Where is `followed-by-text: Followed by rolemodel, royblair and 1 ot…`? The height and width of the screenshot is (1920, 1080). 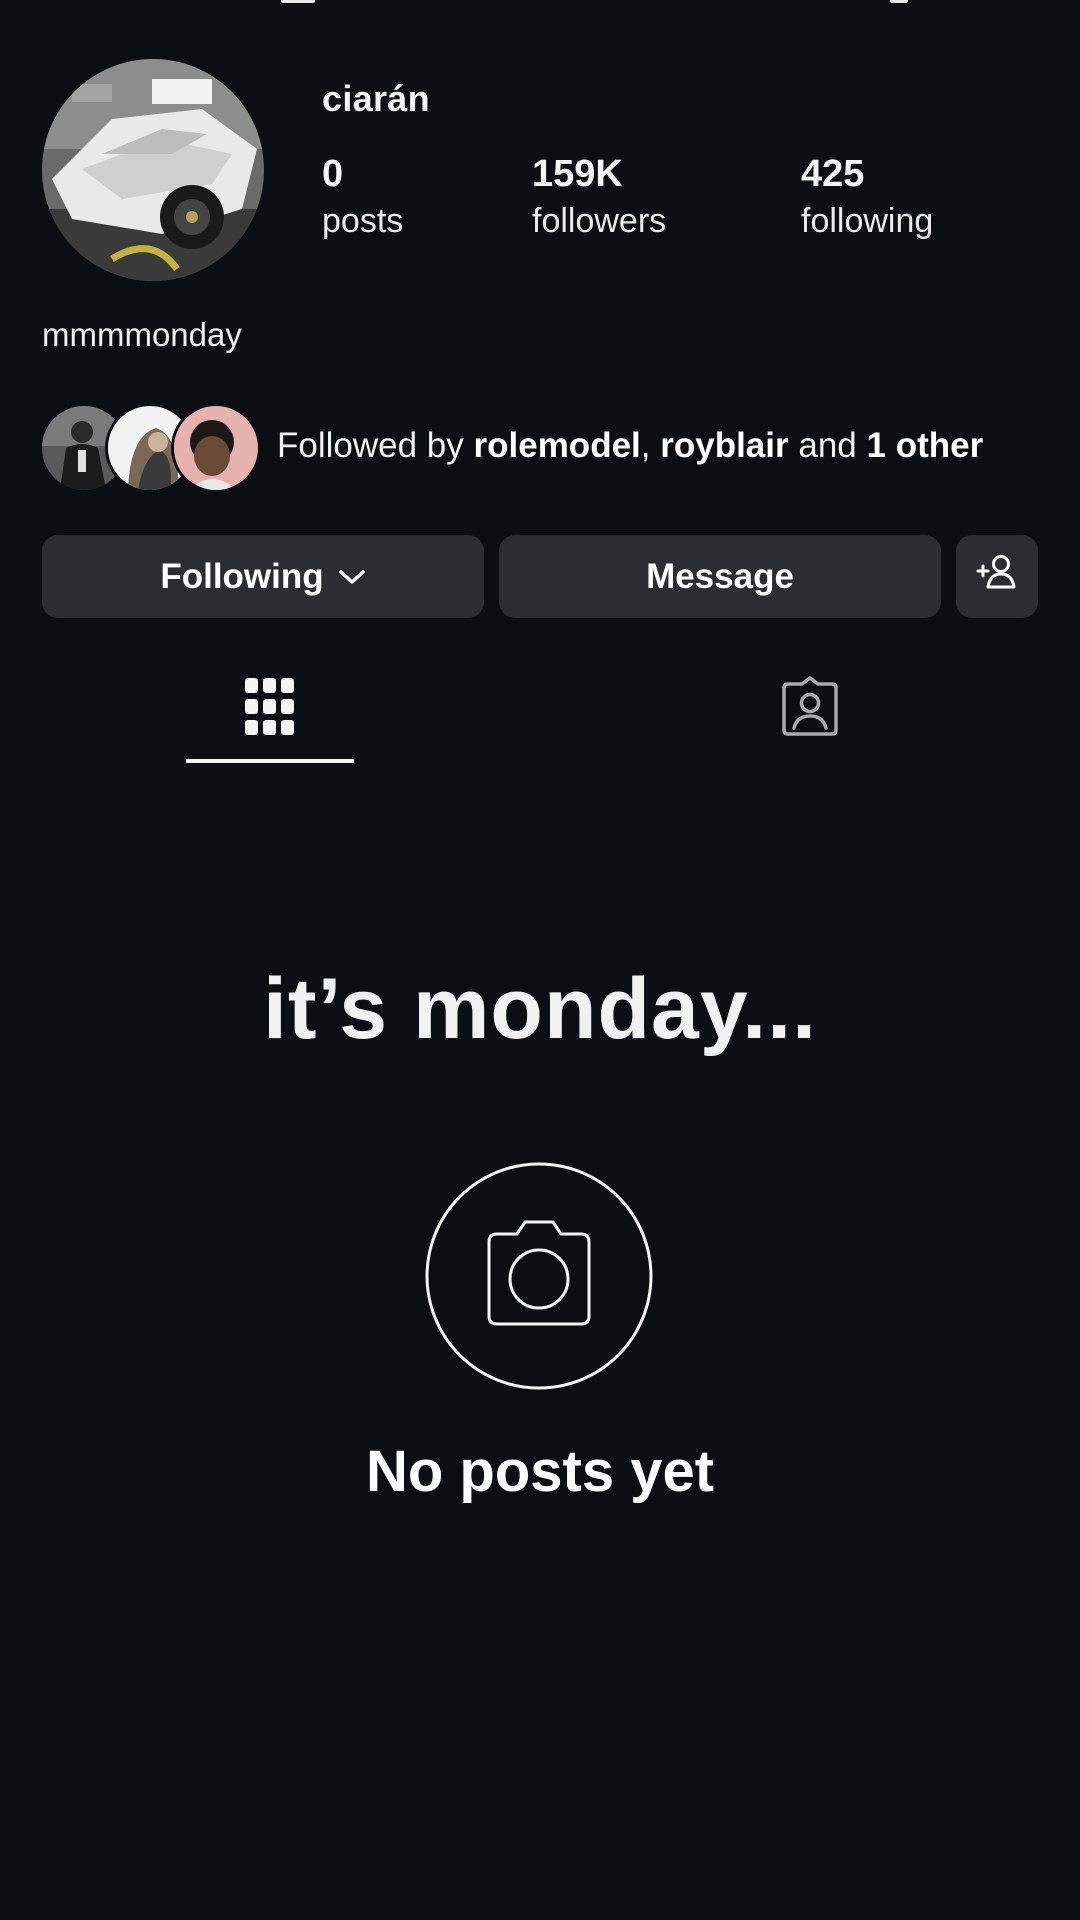 followed-by-text: Followed by rolemodel, royblair and 1 ot… is located at coordinates (630, 446).